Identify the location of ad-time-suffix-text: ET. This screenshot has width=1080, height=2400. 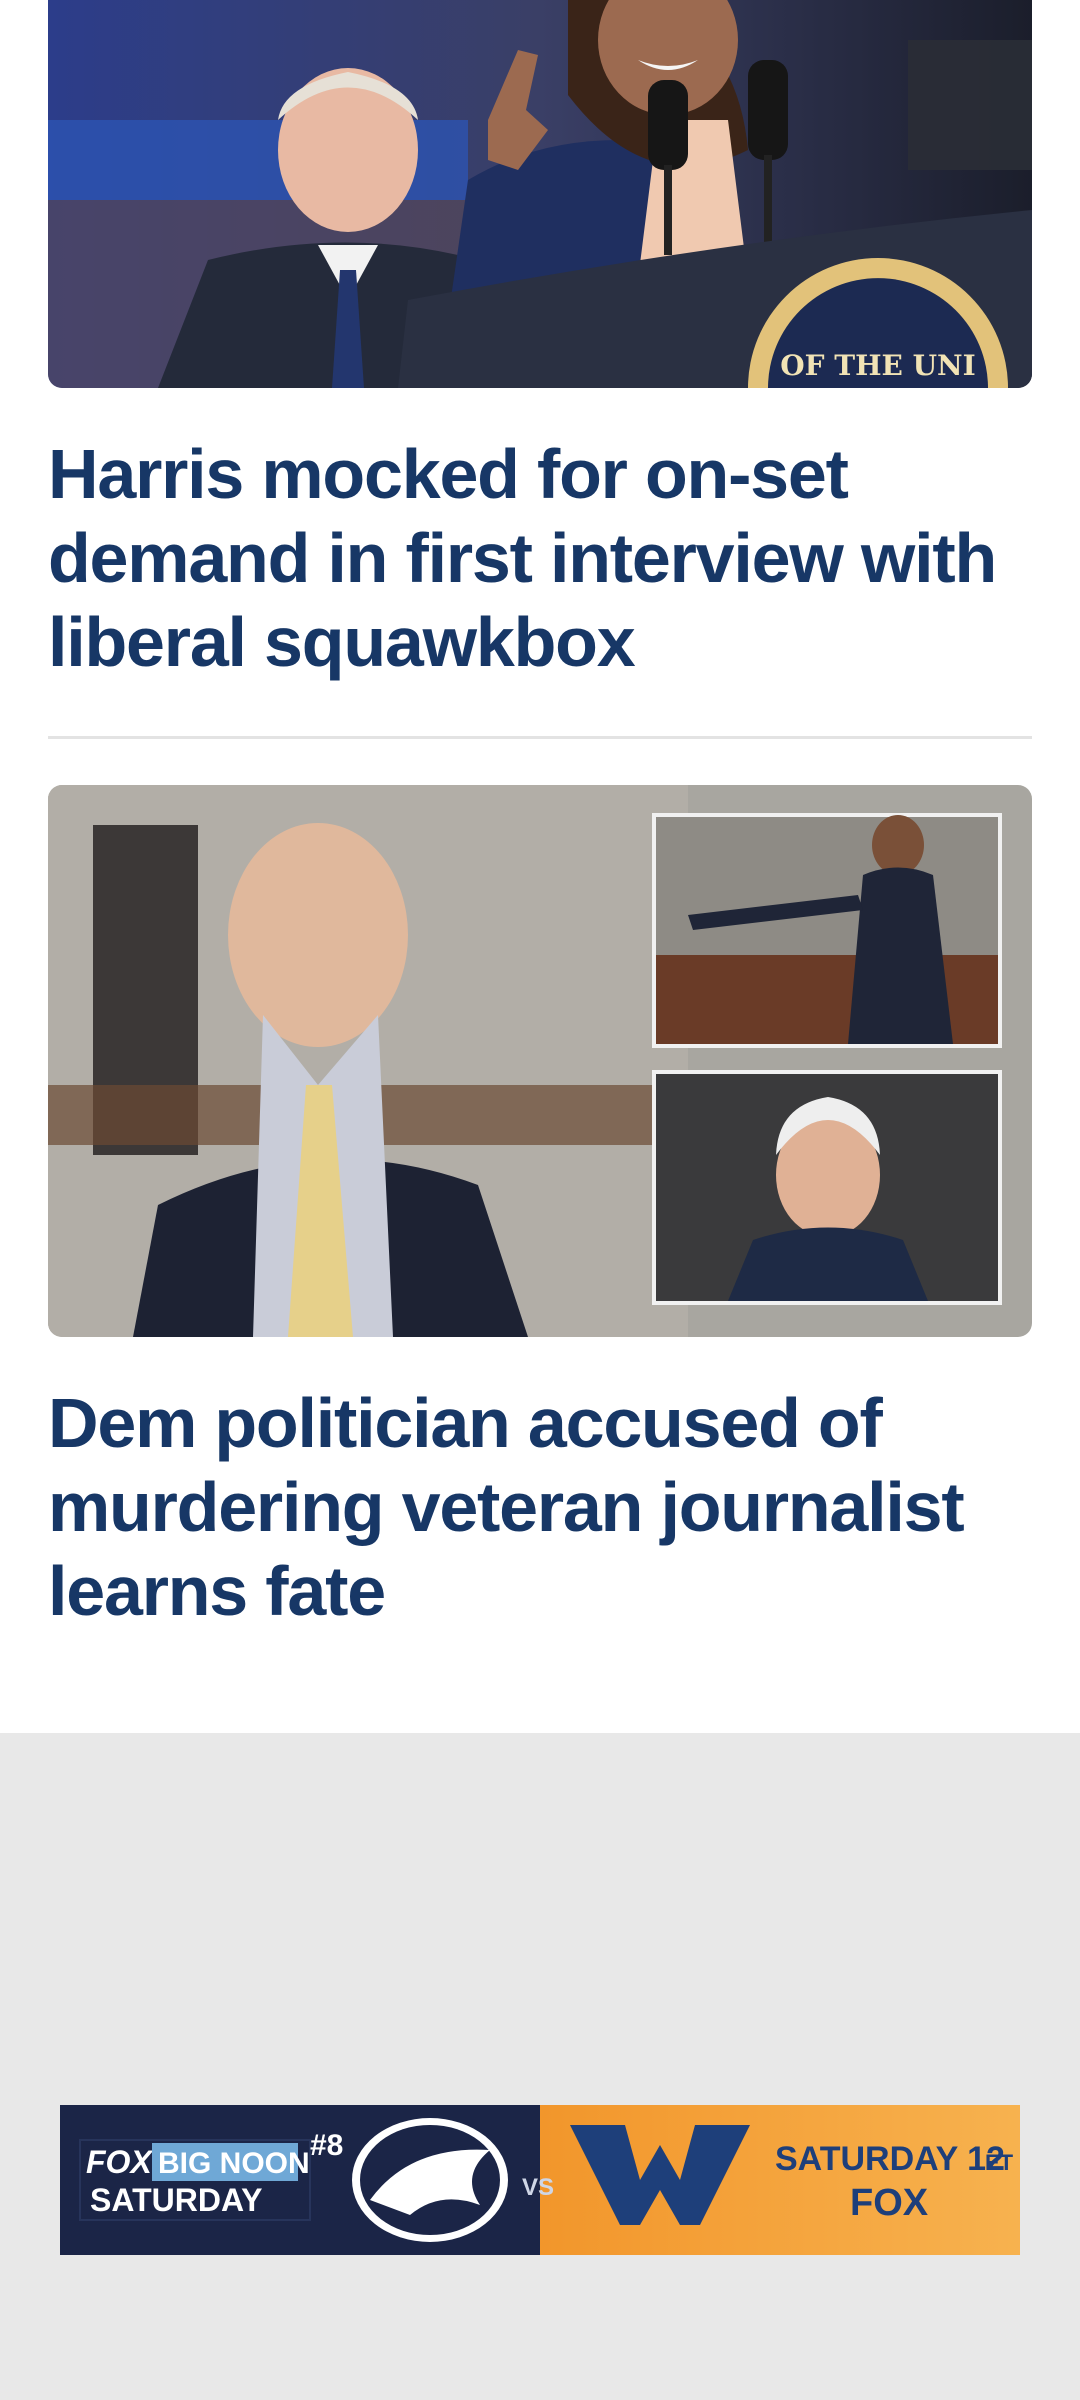
(999, 2162).